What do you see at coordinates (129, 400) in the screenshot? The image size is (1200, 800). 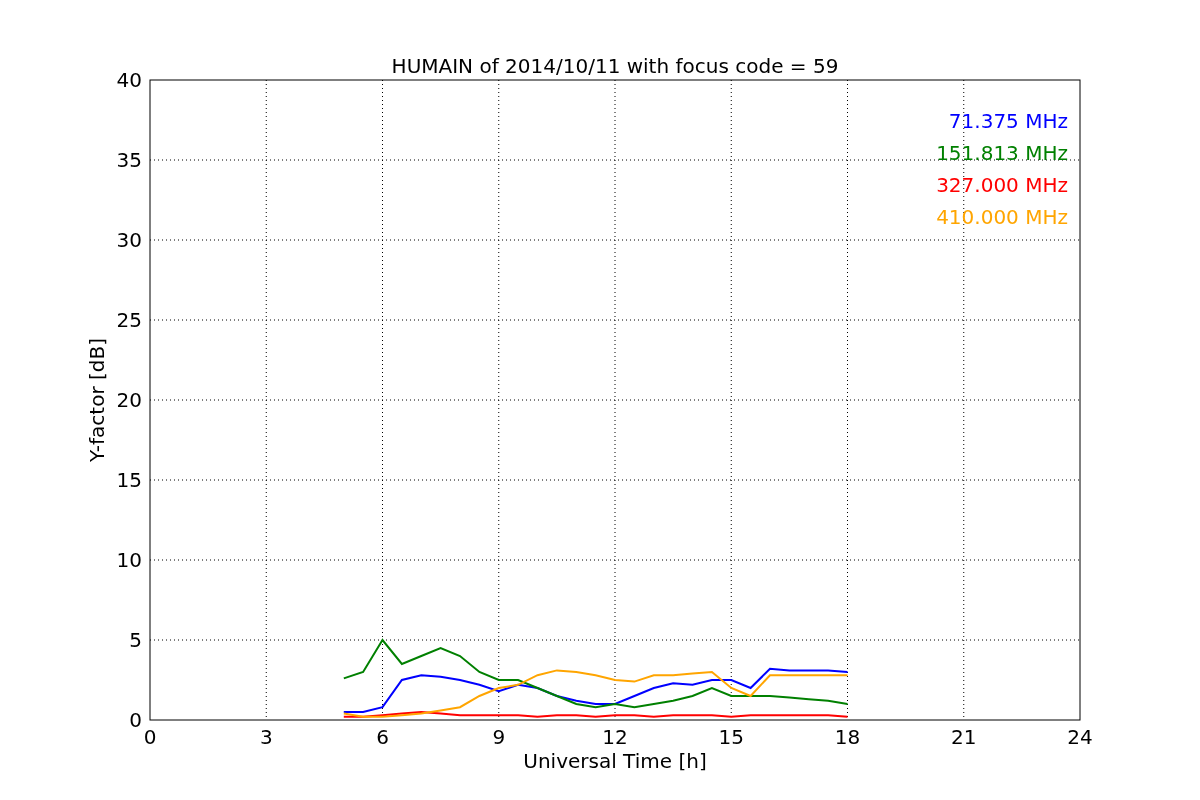 I see `y-tick-label: 20` at bounding box center [129, 400].